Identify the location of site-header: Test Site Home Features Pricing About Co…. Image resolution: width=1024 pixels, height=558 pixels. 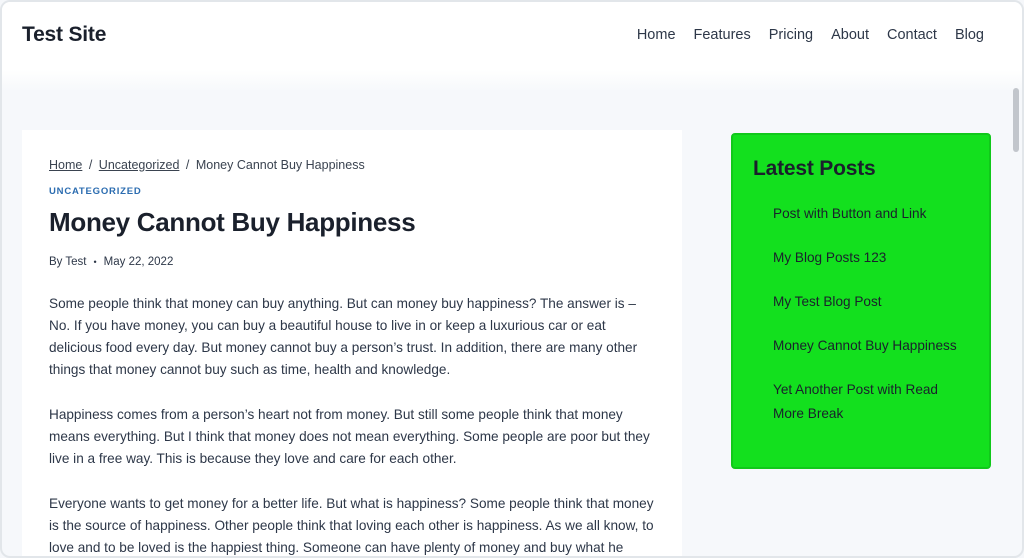
(512, 36).